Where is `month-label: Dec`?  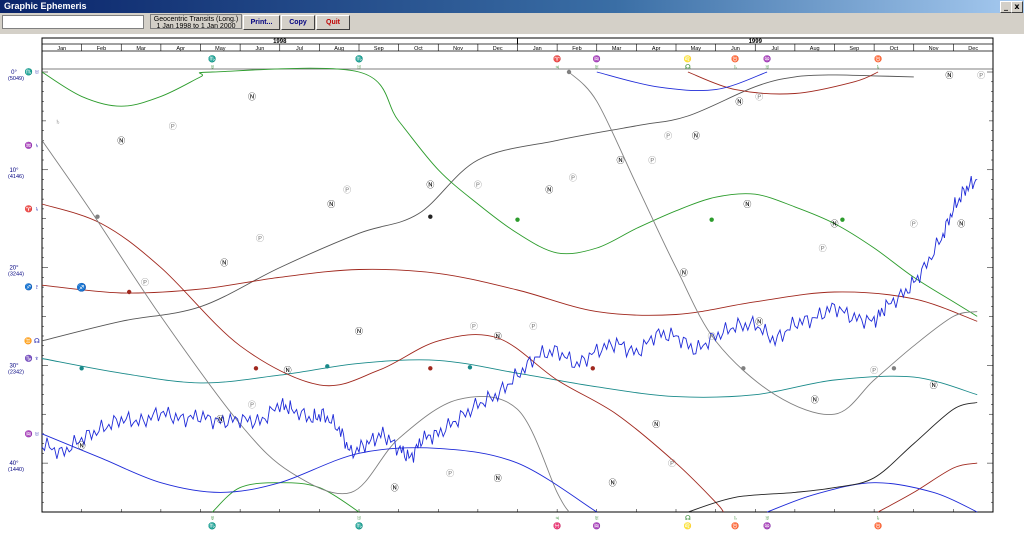 month-label: Dec is located at coordinates (973, 49).